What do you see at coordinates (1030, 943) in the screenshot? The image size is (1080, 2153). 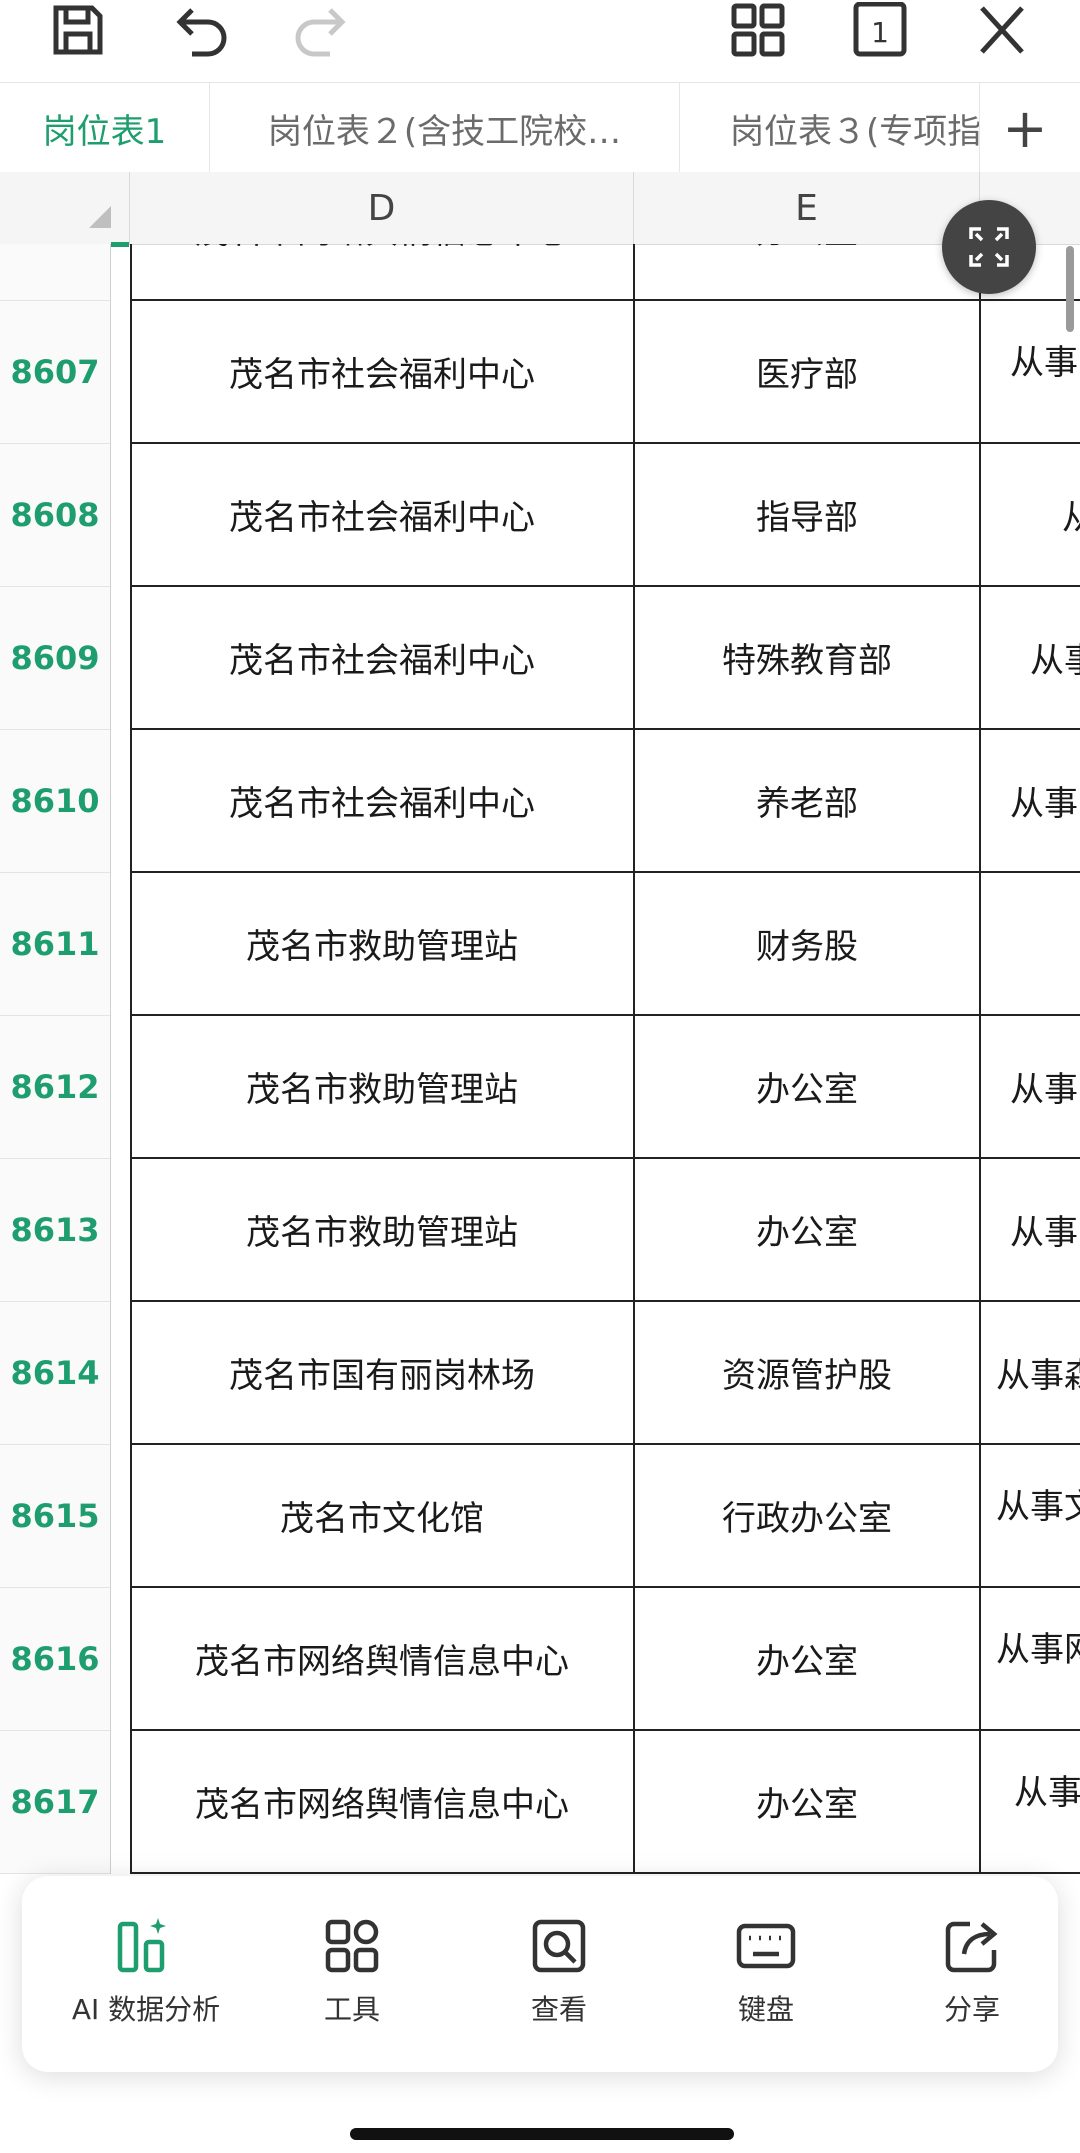 I see `cell-f` at bounding box center [1030, 943].